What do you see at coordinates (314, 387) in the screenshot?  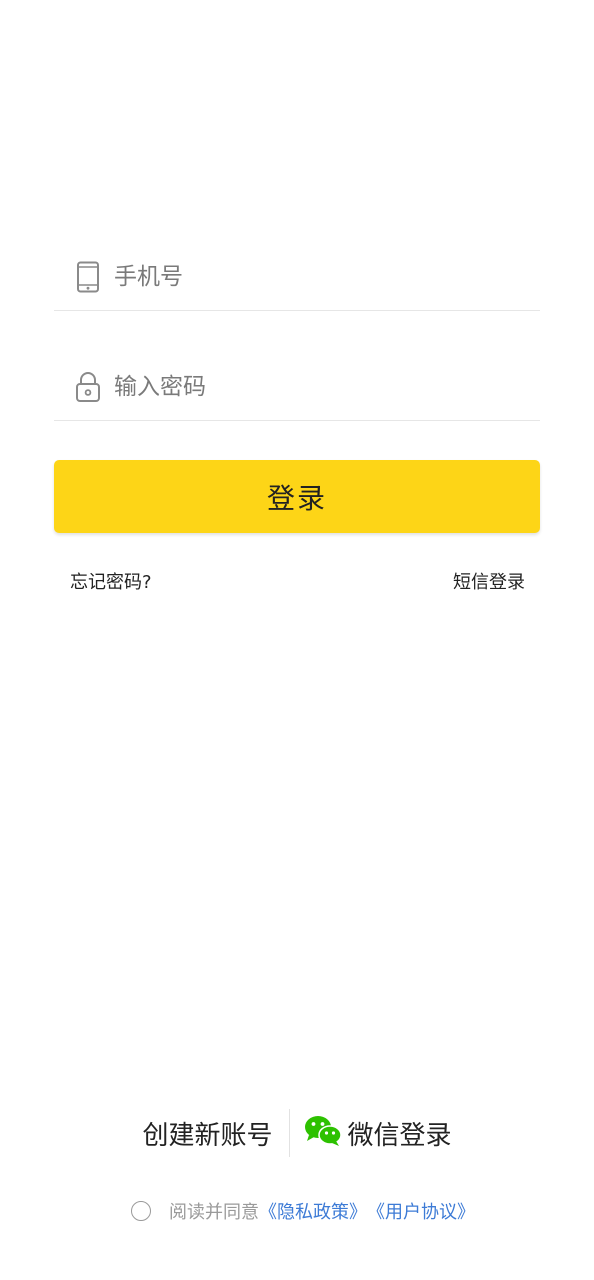 I see `password-input` at bounding box center [314, 387].